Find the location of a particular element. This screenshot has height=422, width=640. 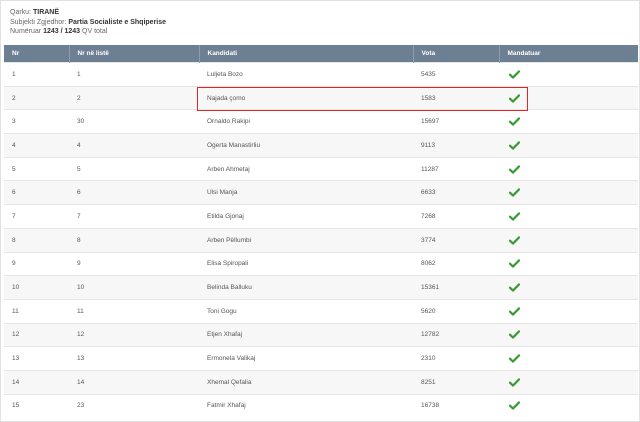

cell-kandidati: Ornaldo Rakipi is located at coordinates (306, 121).